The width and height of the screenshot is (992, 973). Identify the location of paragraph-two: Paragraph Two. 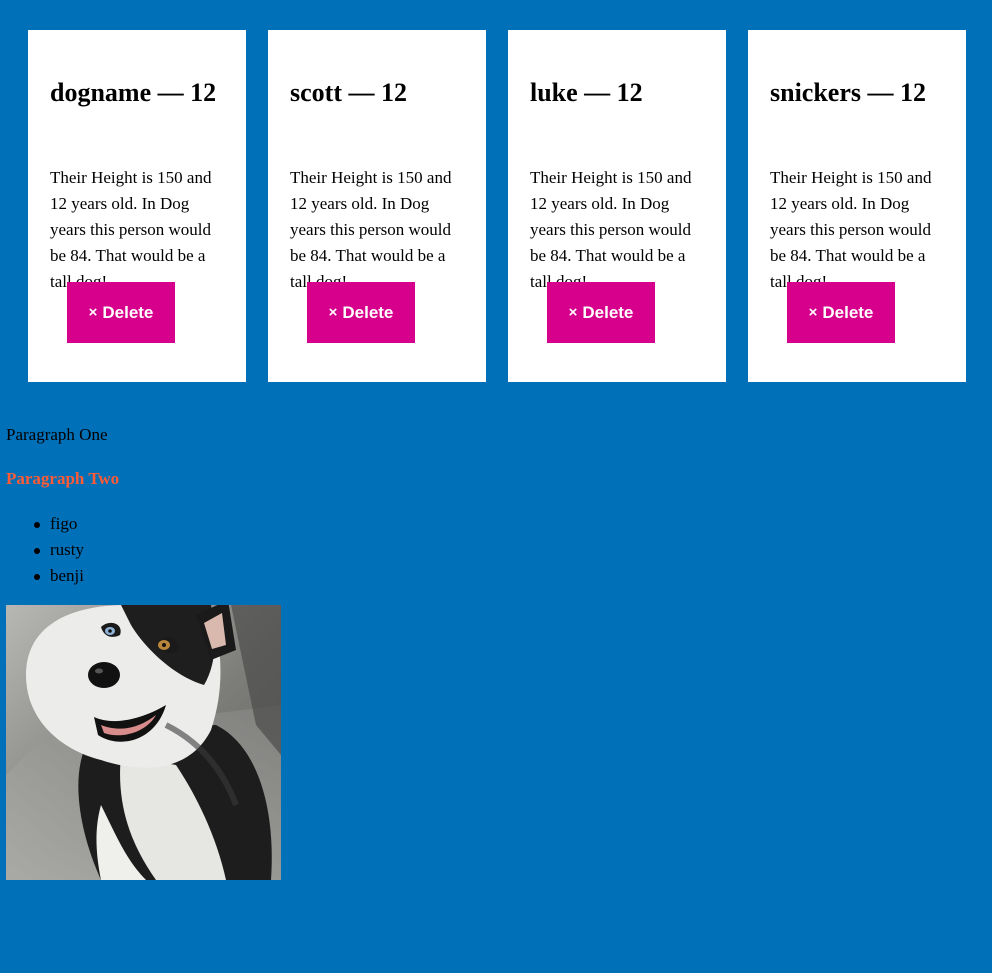
(63, 478).